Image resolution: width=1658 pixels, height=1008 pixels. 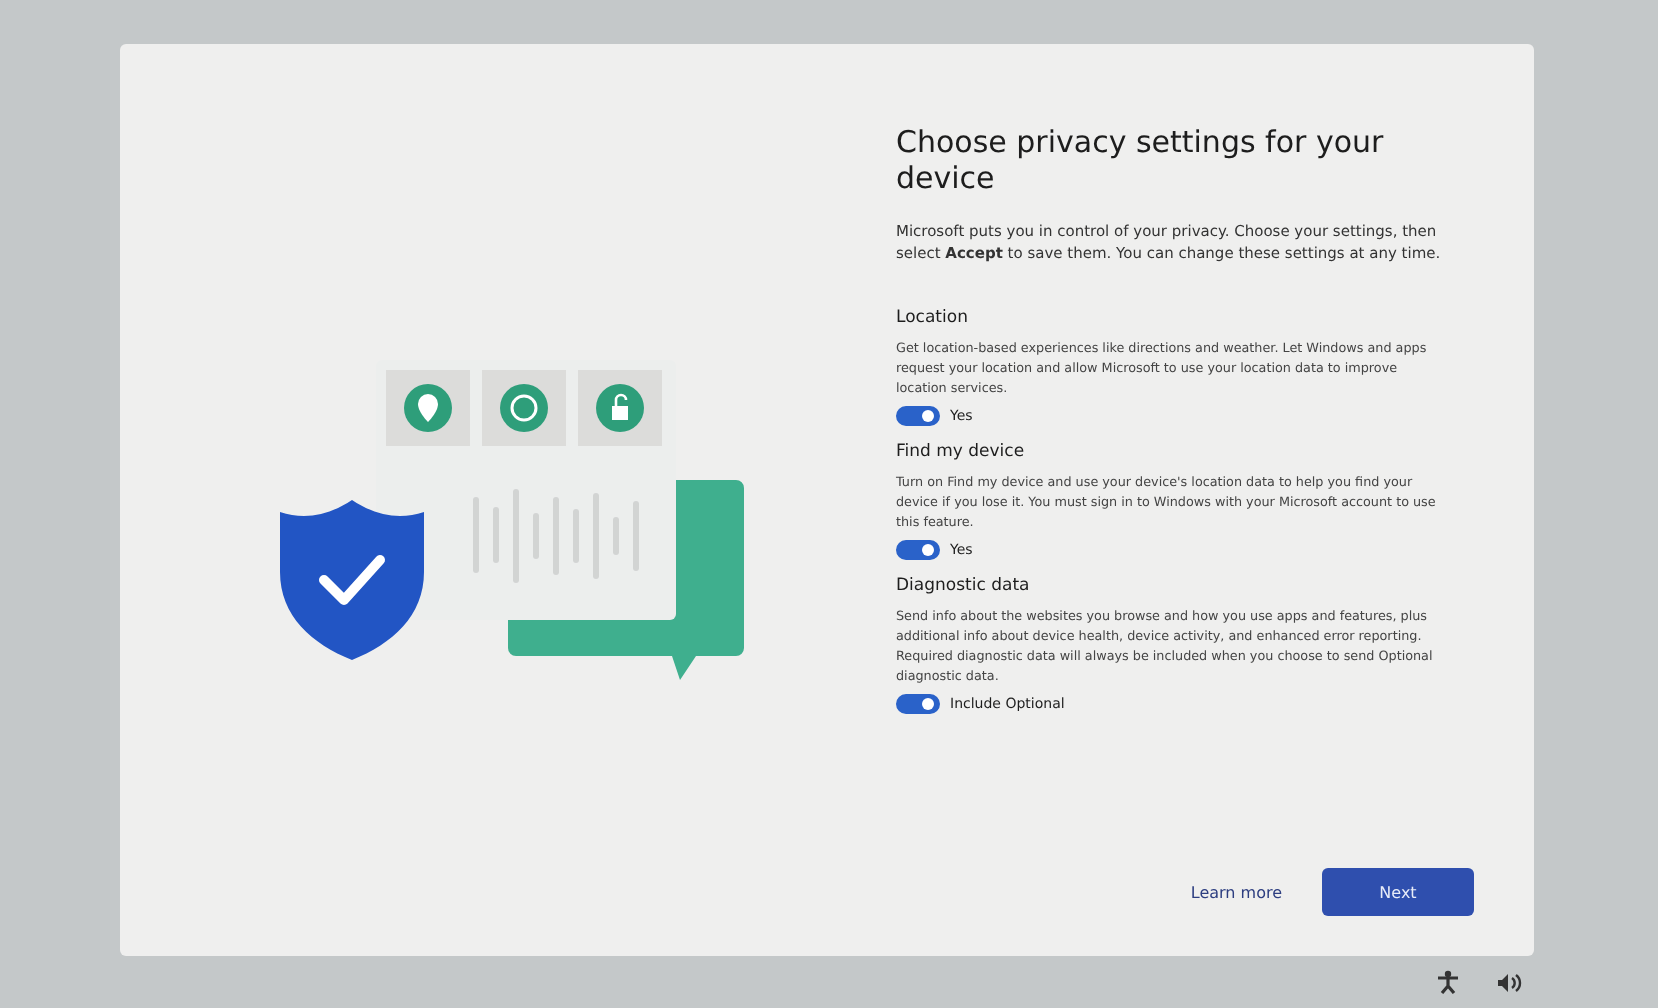 What do you see at coordinates (933, 318) in the screenshot?
I see `setting-heading: Location` at bounding box center [933, 318].